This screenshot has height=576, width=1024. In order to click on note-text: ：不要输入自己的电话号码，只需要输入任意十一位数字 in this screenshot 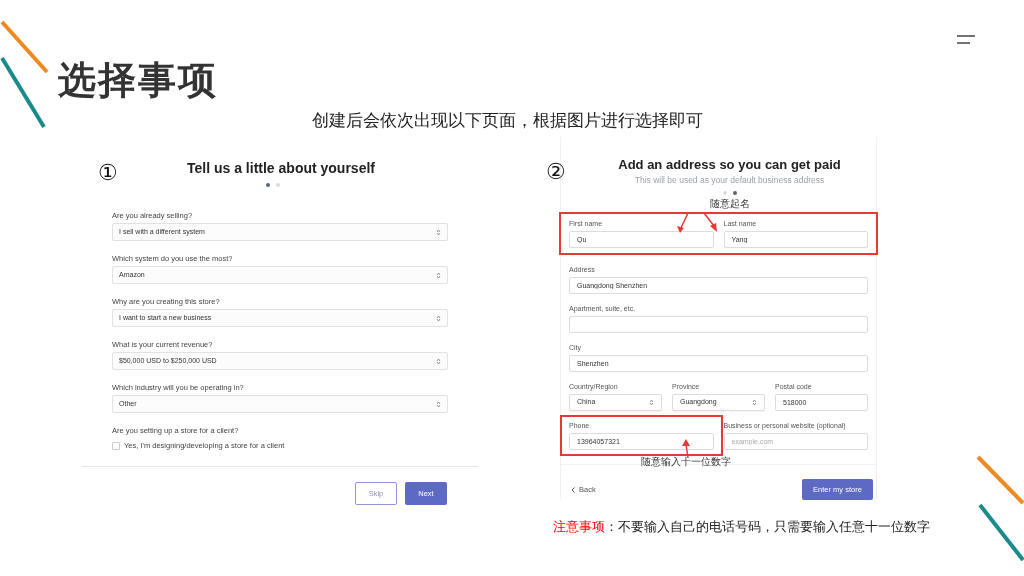, I will do `click(767, 527)`.